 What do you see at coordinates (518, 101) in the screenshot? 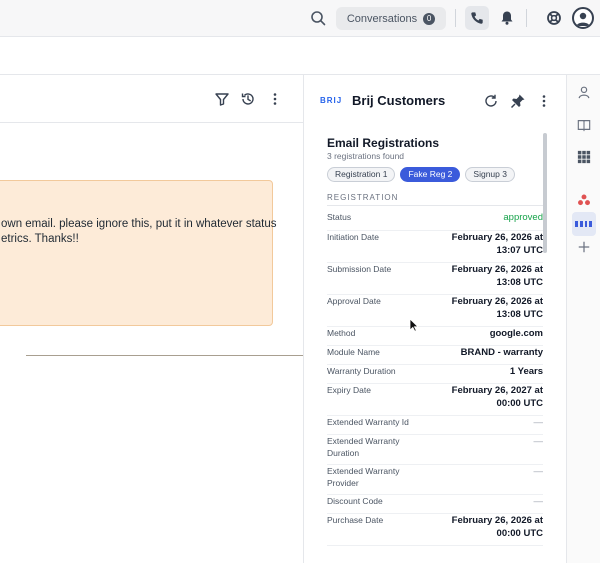
I see `pin-icon` at bounding box center [518, 101].